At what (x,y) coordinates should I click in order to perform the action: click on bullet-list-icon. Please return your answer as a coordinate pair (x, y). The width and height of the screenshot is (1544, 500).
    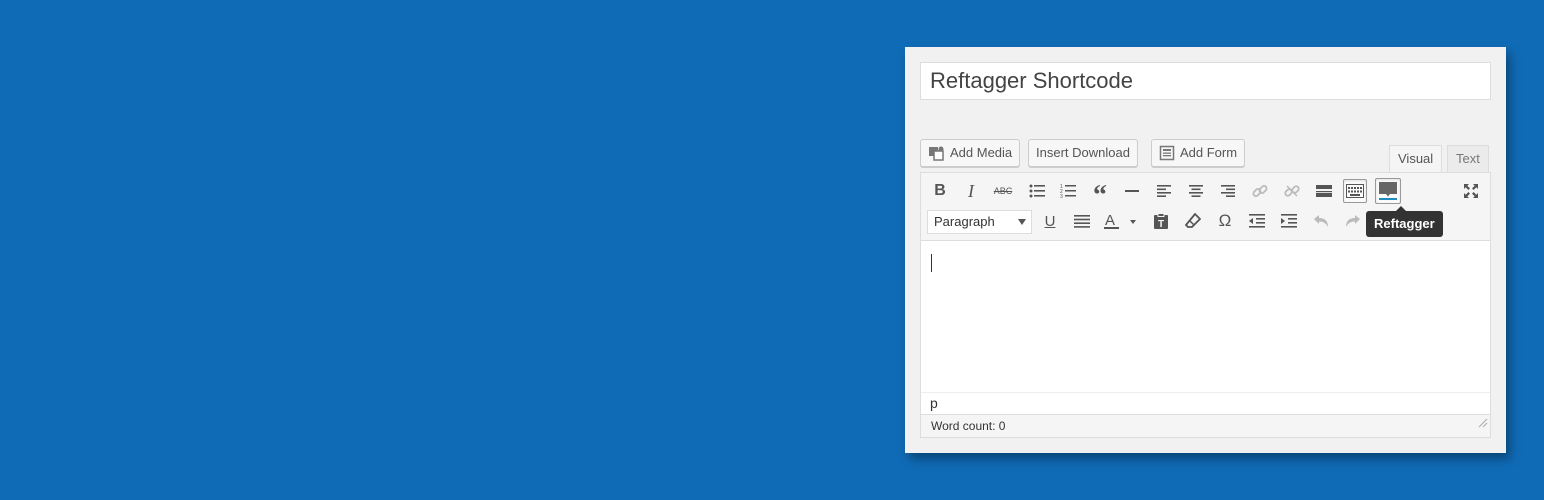
    Looking at the image, I should click on (1037, 191).